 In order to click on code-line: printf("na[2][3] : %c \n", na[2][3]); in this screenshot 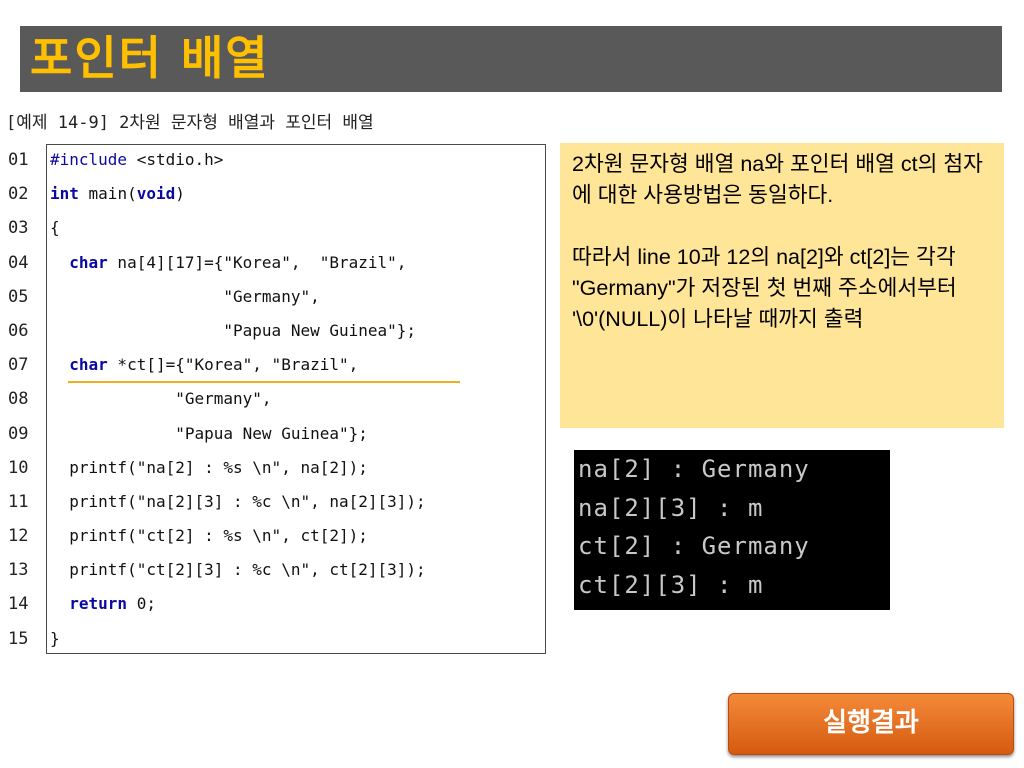, I will do `click(238, 507)`.